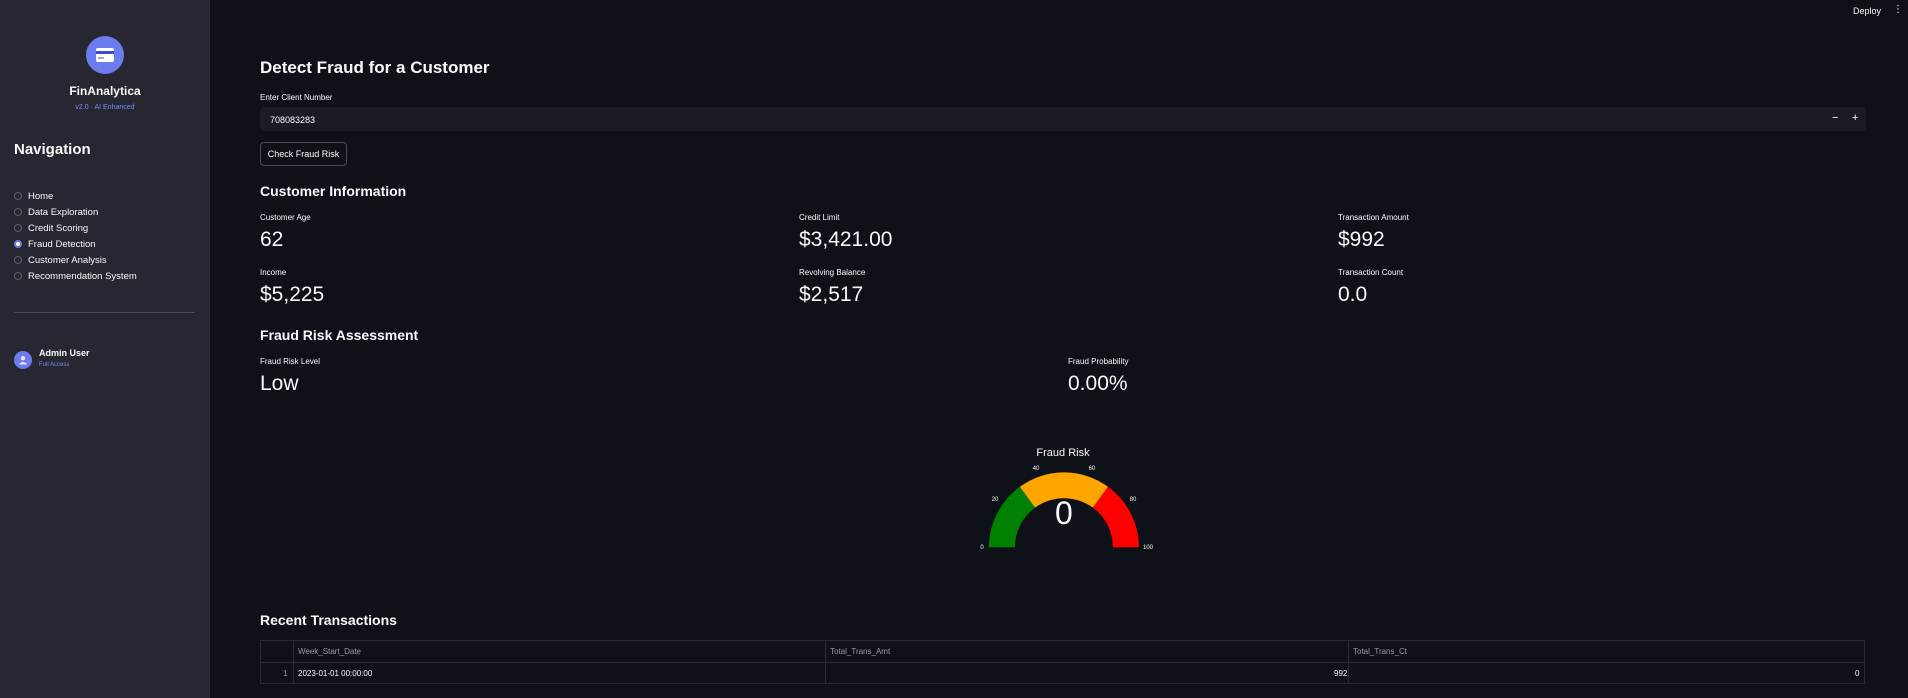 The width and height of the screenshot is (1908, 698). Describe the element at coordinates (75, 196) in the screenshot. I see `nav-item-home: Home` at that location.